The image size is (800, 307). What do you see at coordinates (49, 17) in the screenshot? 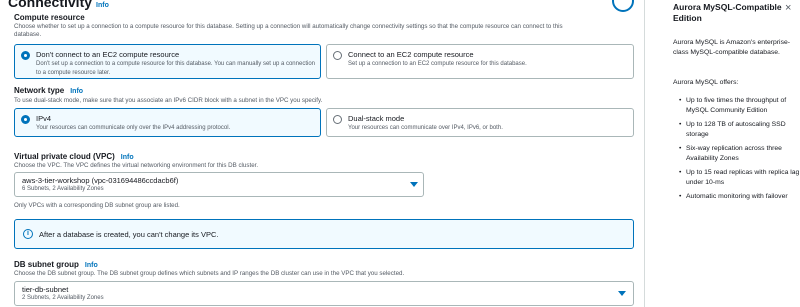
I see `compute-resource-label: Compute resource` at bounding box center [49, 17].